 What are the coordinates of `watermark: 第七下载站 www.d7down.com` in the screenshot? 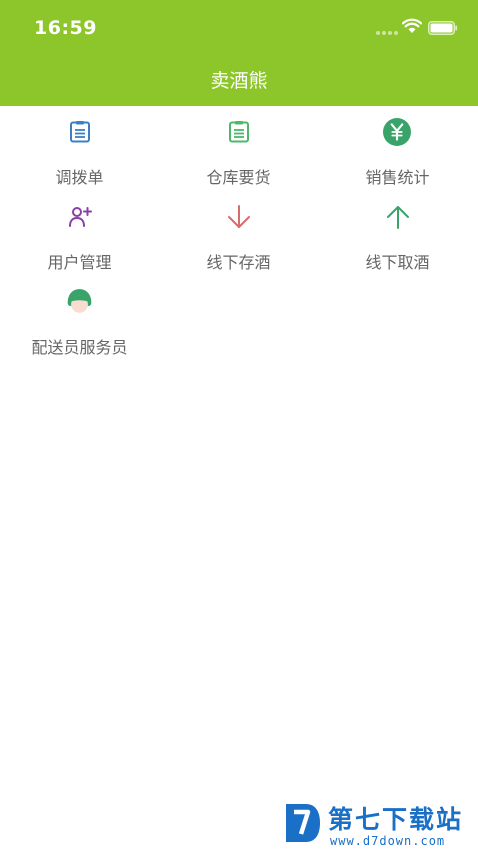 It's located at (377, 824).